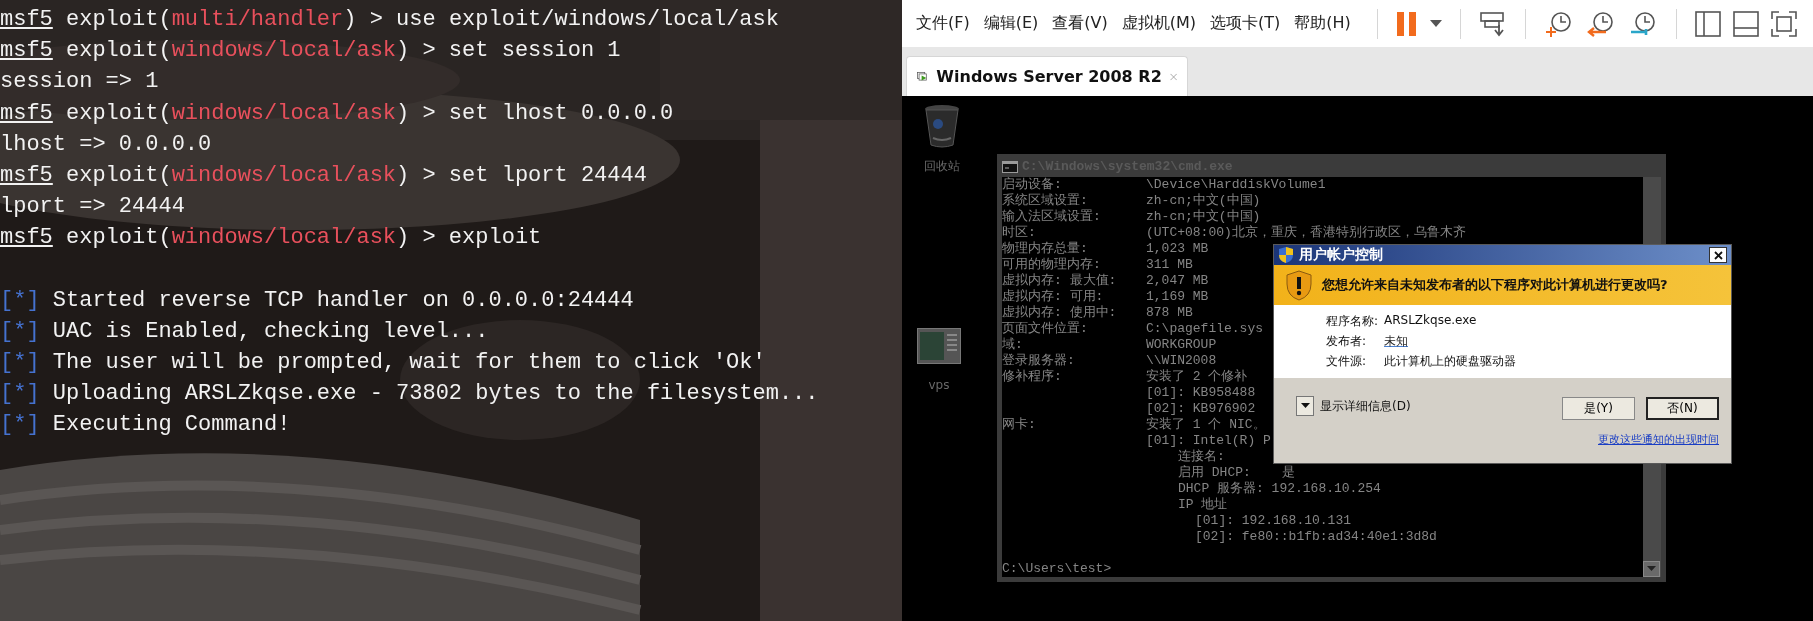 The width and height of the screenshot is (1813, 621). I want to click on console-value: 1,023 MB, so click(1177, 249).